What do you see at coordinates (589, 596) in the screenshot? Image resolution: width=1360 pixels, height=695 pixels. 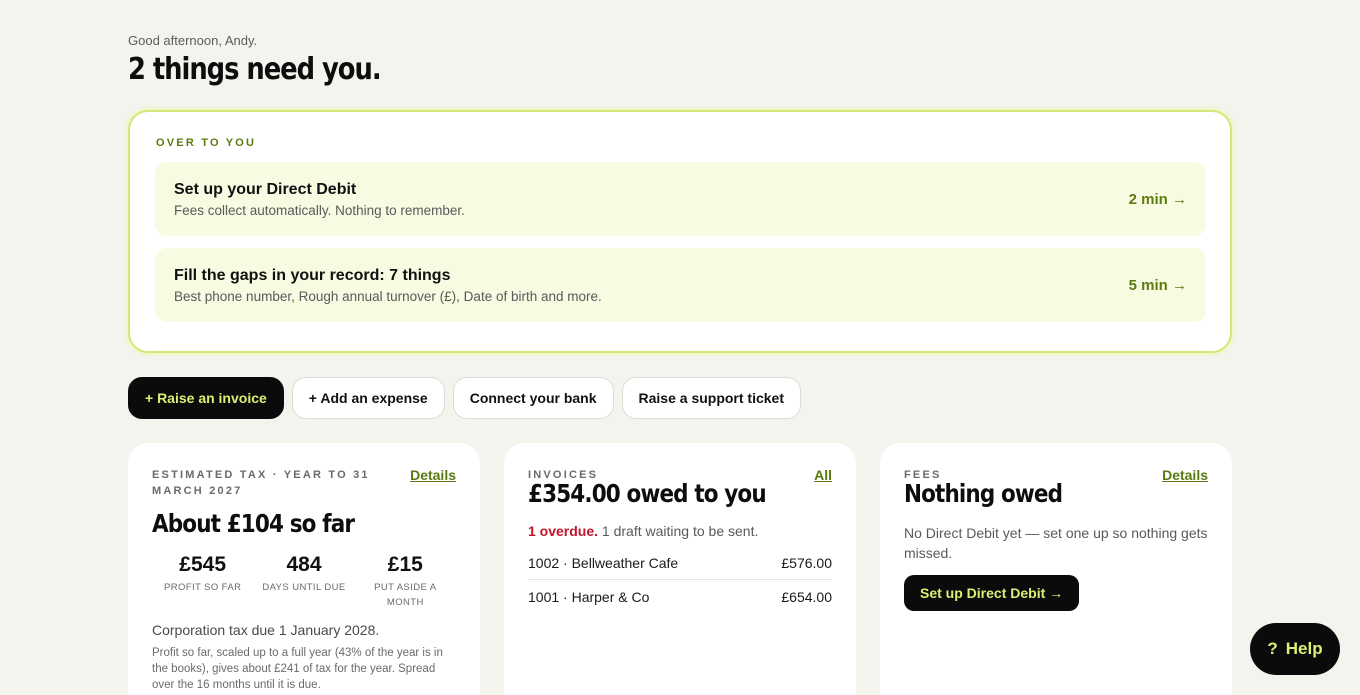 I see `invoice-ref: 1001 · Harper & Co` at bounding box center [589, 596].